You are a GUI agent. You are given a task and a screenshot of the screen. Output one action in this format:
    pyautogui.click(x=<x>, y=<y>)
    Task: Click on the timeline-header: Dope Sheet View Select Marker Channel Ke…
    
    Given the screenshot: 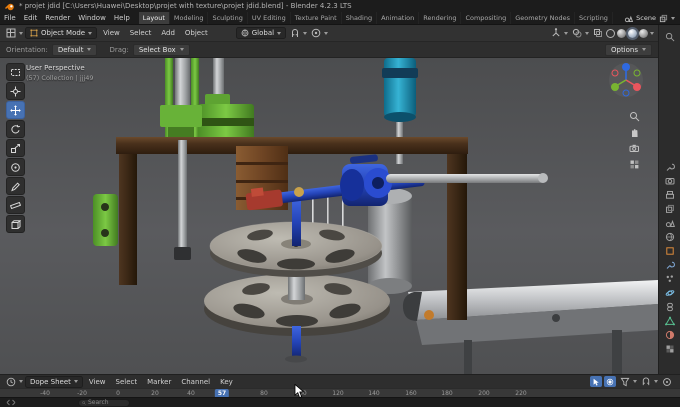 What is the action you would take?
    pyautogui.click(x=340, y=381)
    